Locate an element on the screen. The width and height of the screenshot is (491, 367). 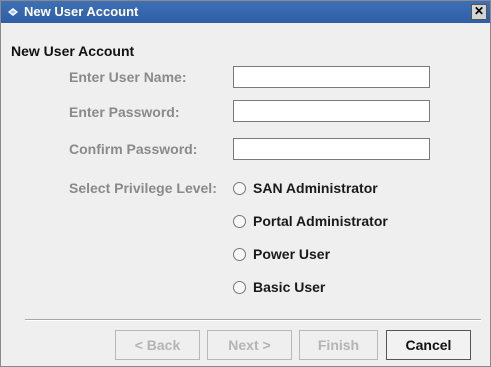
password-field is located at coordinates (331, 111).